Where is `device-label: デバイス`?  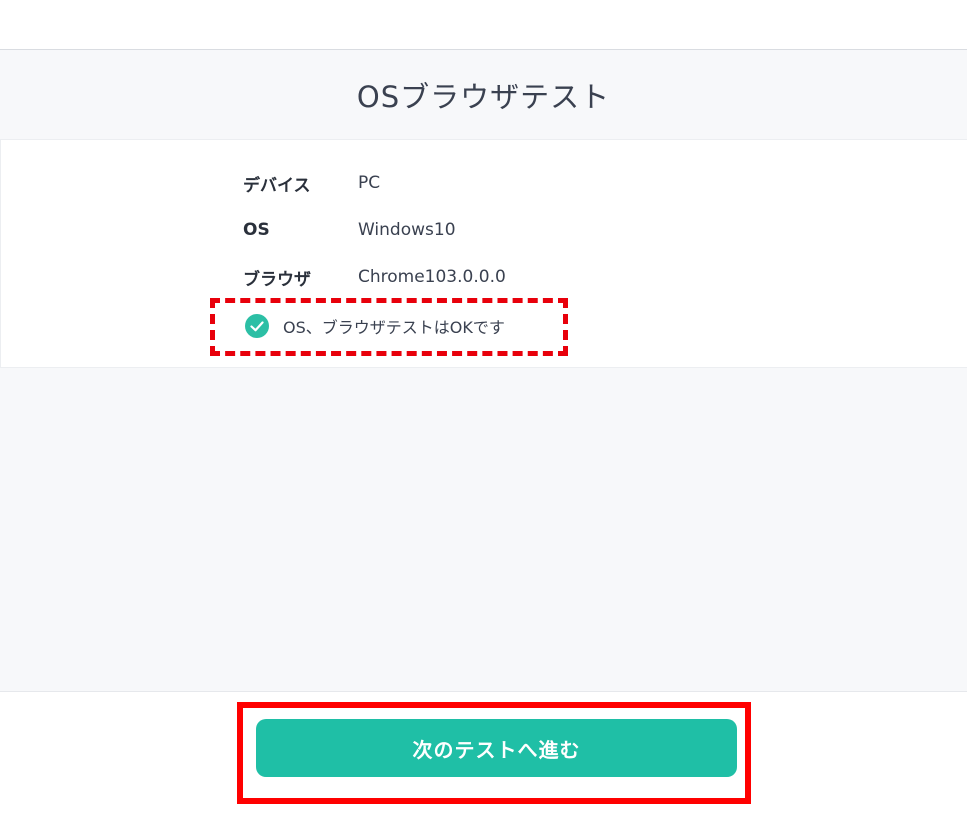 device-label: デバイス is located at coordinates (277, 185).